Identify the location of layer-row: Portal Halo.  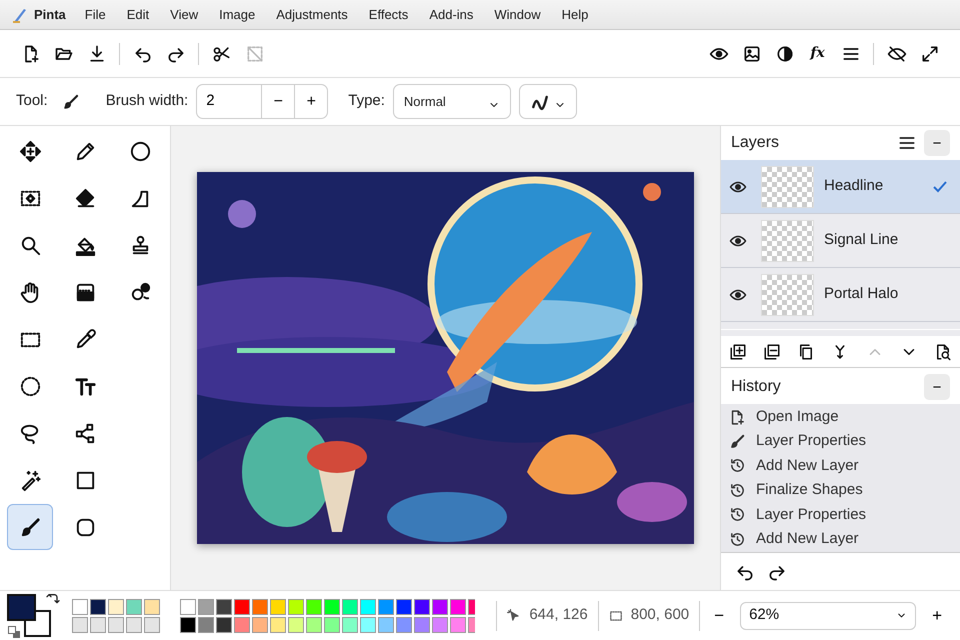
(840, 295).